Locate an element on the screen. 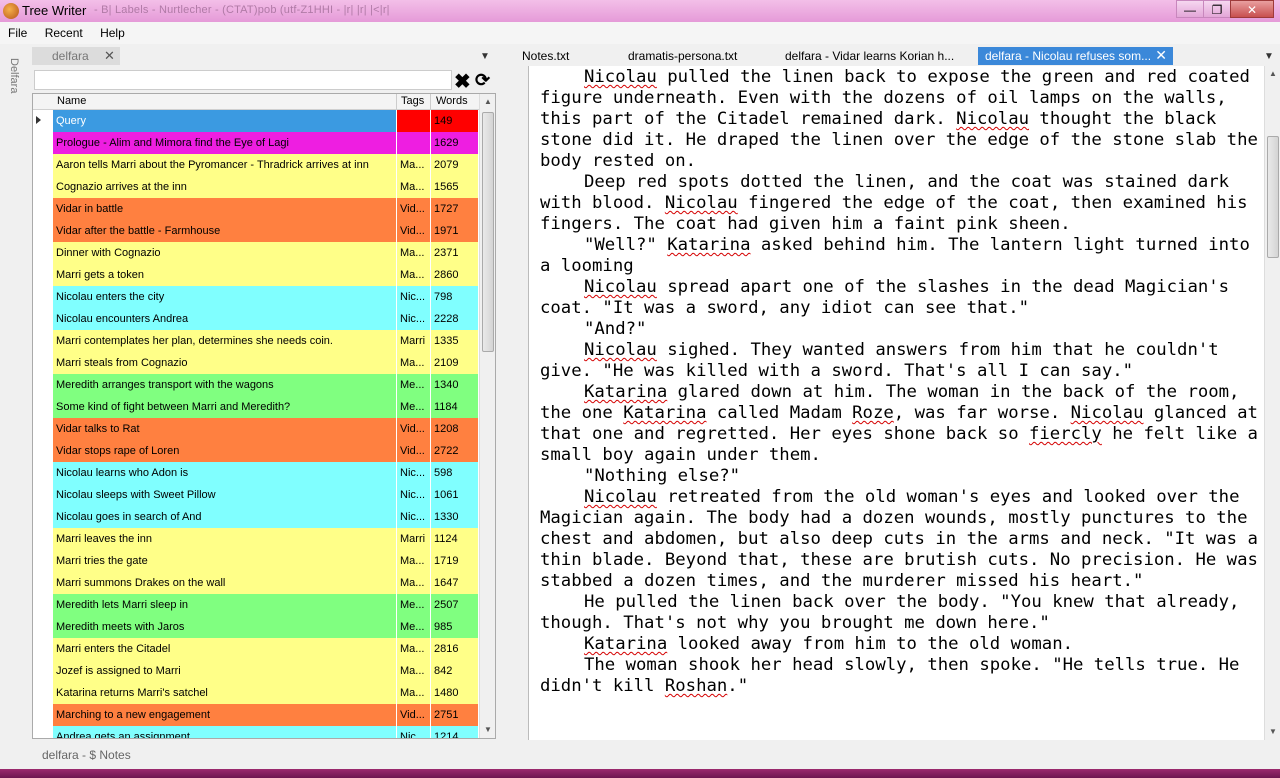 Image resolution: width=1280 pixels, height=778 pixels. tree-row: Nicolau goes in search of And Nic... 1330 is located at coordinates (256, 517).